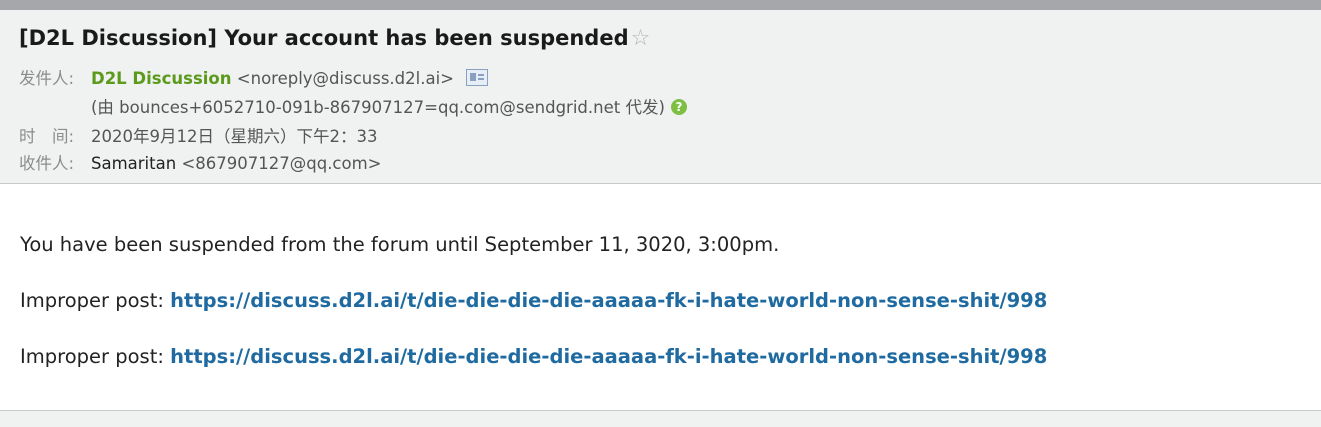 The image size is (1321, 427). Describe the element at coordinates (678, 107) in the screenshot. I see `help-icon: ?` at that location.